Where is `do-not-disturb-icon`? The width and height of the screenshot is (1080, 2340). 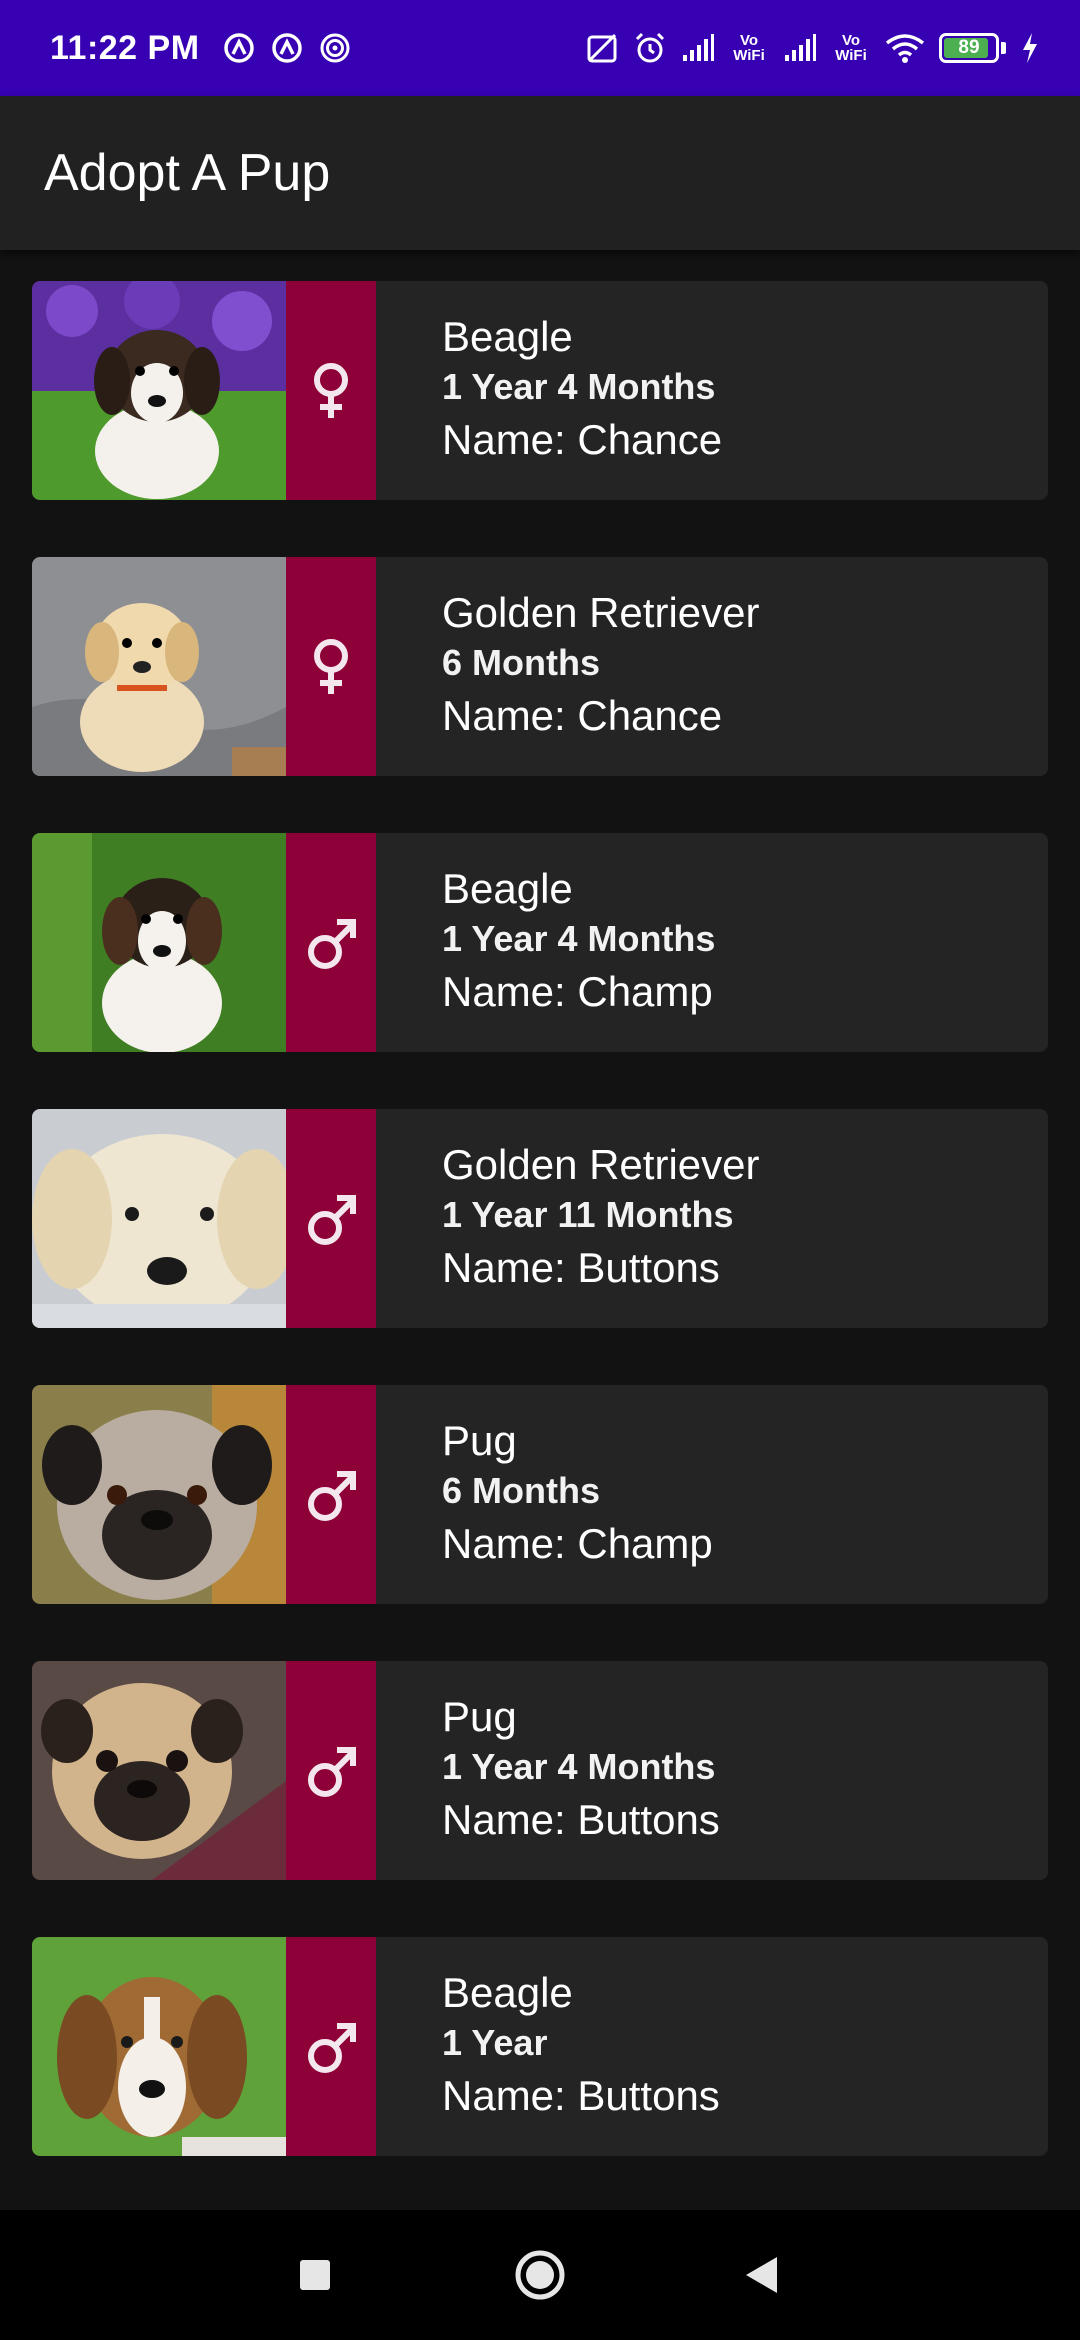 do-not-disturb-icon is located at coordinates (602, 48).